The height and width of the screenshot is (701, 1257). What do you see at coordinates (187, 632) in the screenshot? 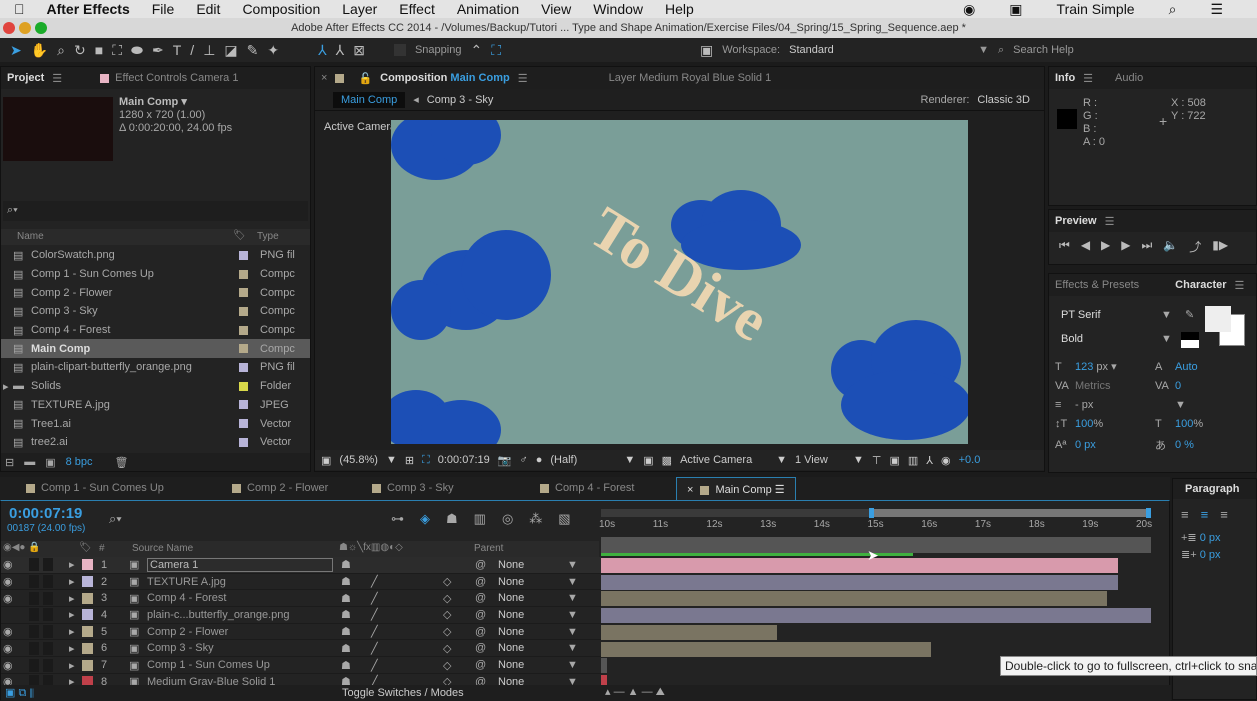
I see `layer-name: Comp 2 - Flower` at bounding box center [187, 632].